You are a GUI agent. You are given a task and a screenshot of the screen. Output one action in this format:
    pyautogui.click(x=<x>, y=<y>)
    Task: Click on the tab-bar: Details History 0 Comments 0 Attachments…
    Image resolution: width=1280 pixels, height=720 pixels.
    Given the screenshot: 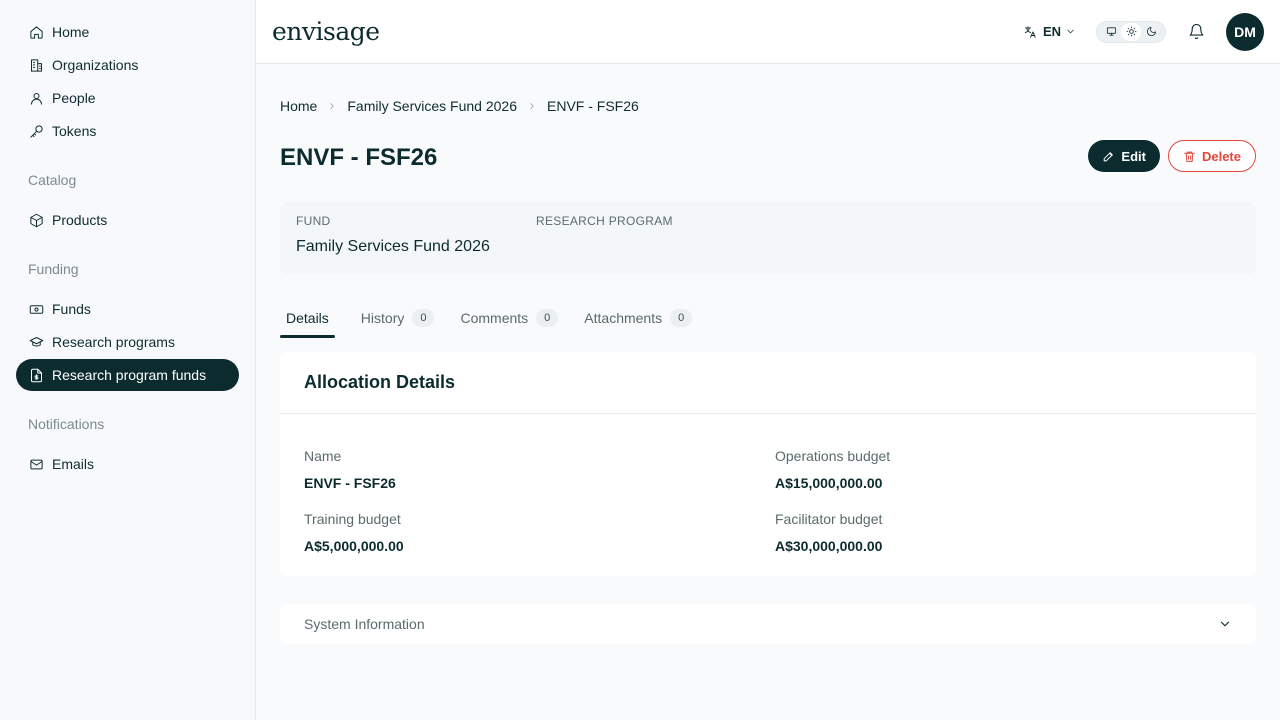 What is the action you would take?
    pyautogui.click(x=499, y=319)
    